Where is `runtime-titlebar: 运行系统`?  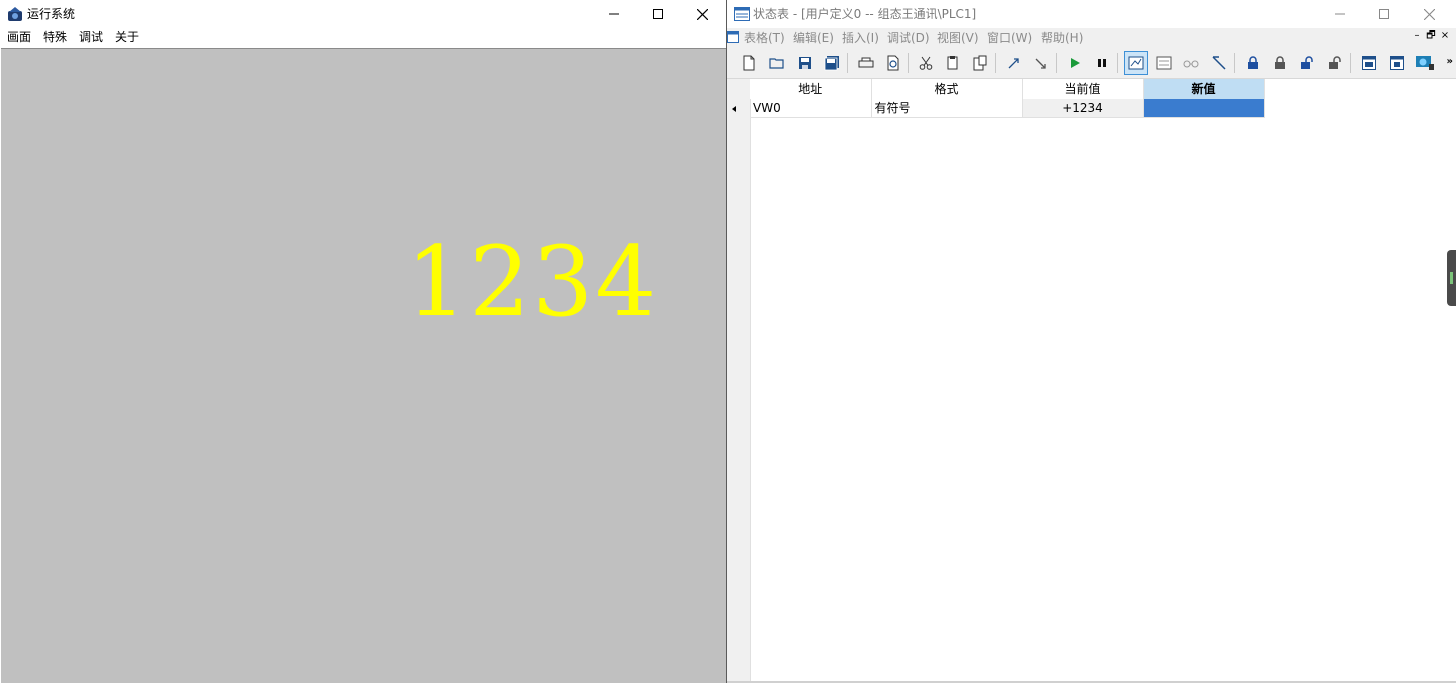
runtime-titlebar: 运行系统 is located at coordinates (363, 14).